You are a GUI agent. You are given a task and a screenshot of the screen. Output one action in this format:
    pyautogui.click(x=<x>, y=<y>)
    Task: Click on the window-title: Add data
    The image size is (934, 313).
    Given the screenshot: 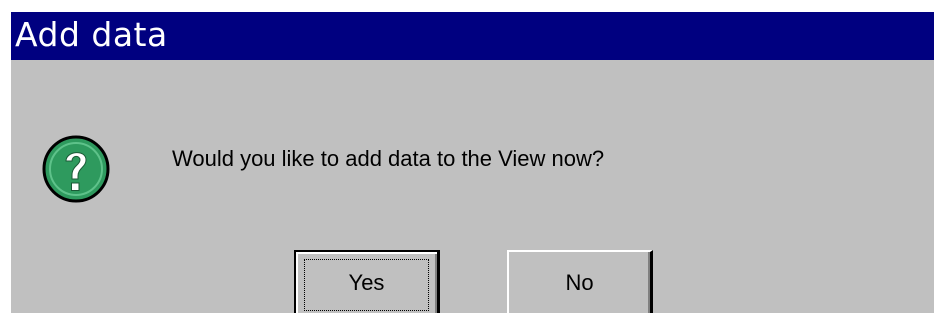 What is the action you would take?
    pyautogui.click(x=91, y=34)
    